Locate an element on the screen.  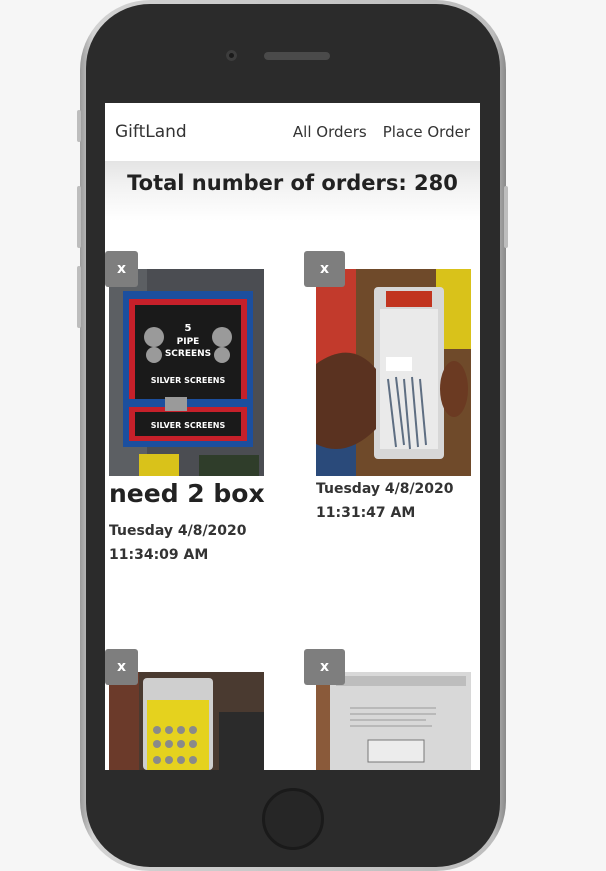
order-date-time: 11:31:47 AM is located at coordinates (366, 513).